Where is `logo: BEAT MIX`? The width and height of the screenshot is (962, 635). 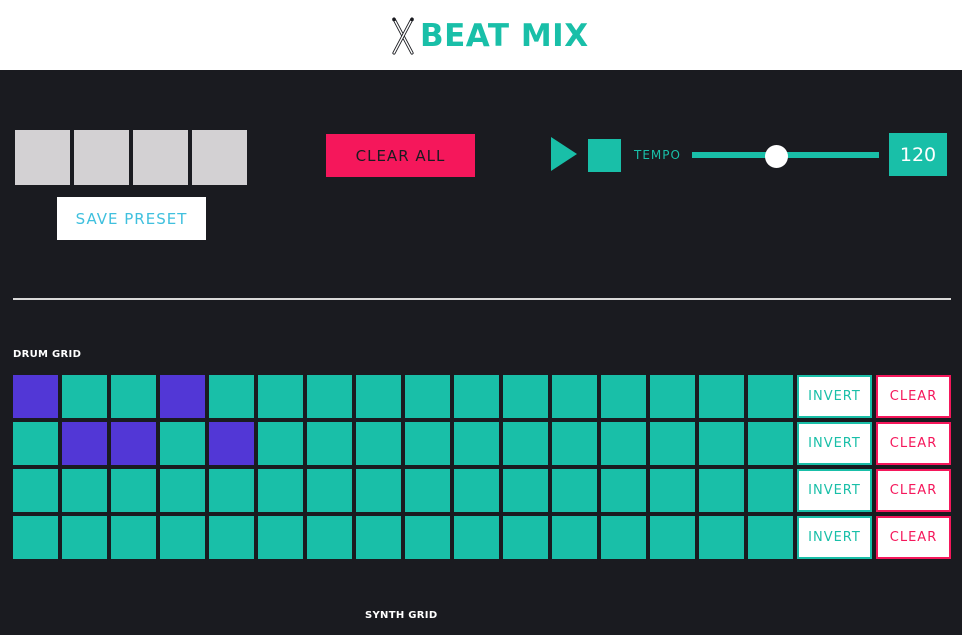 logo: BEAT MIX is located at coordinates (489, 36).